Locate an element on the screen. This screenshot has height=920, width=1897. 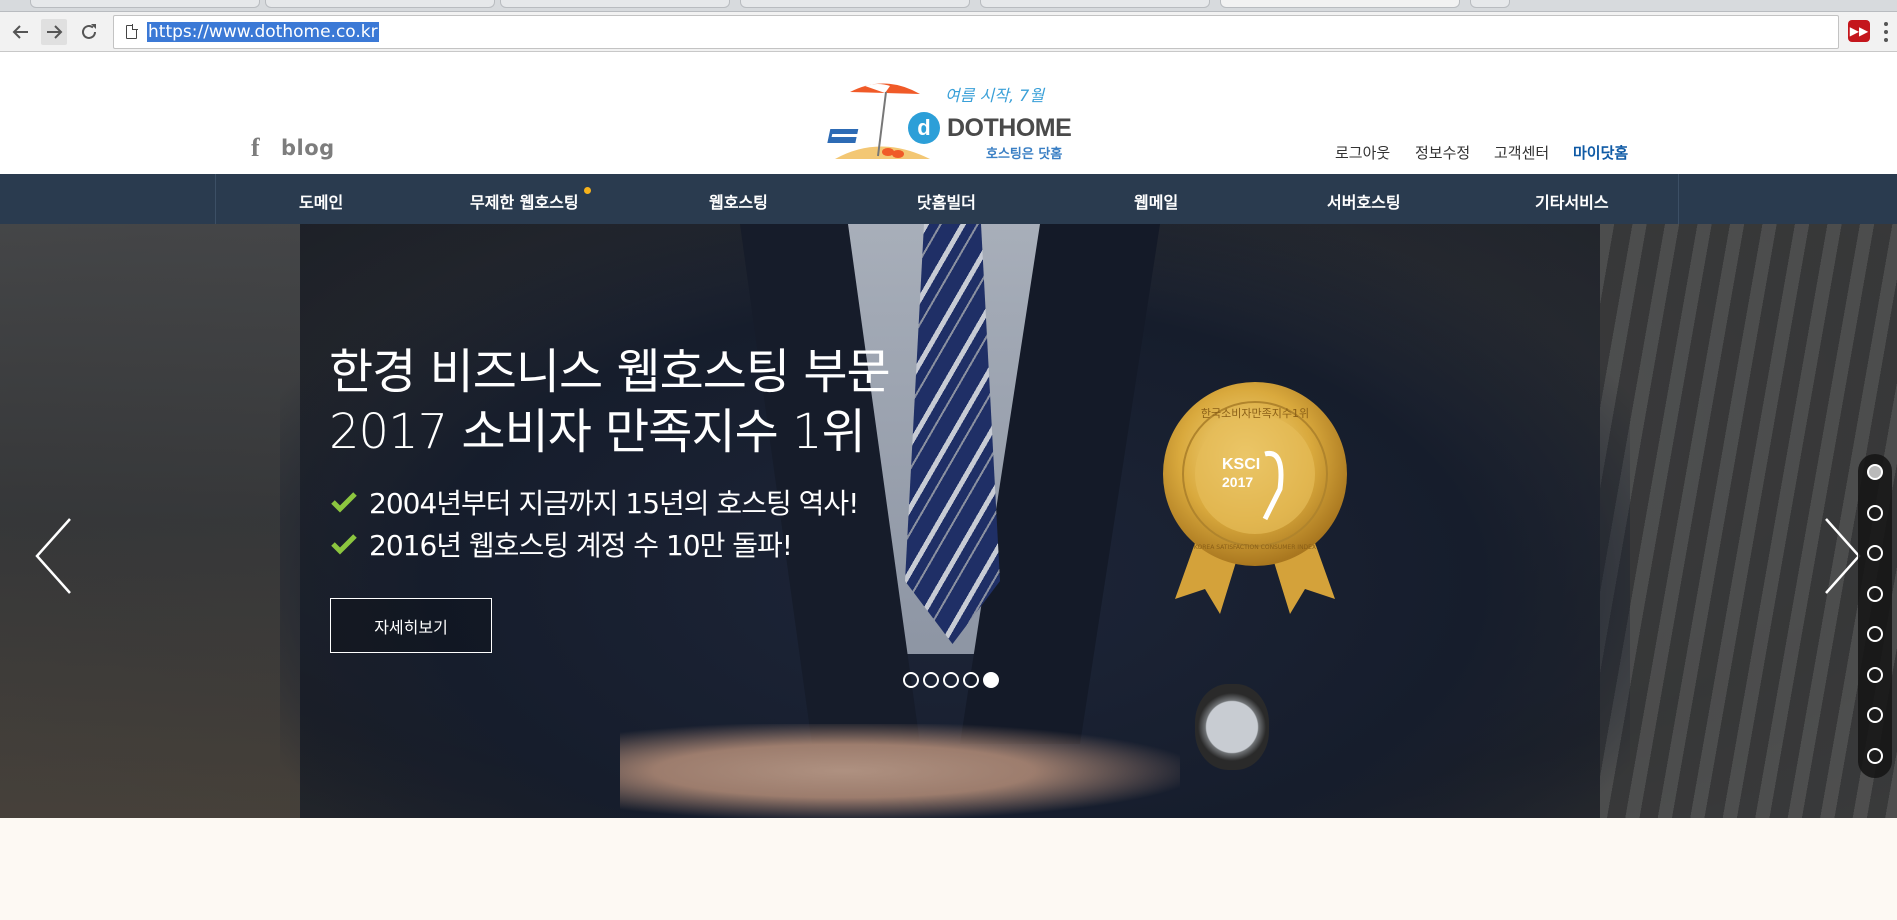
back-button is located at coordinates (21, 32).